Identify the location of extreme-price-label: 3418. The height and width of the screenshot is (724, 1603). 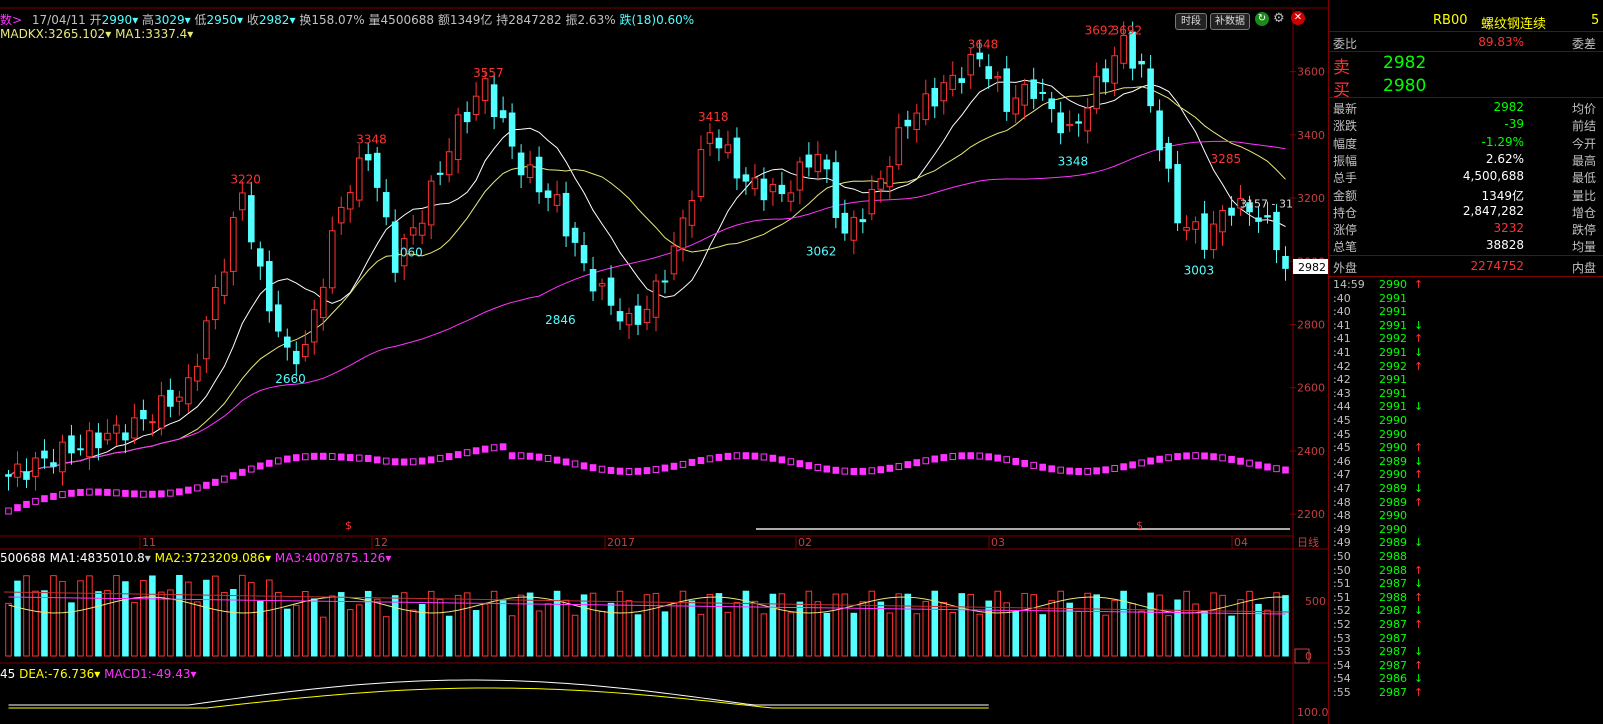
(713, 117).